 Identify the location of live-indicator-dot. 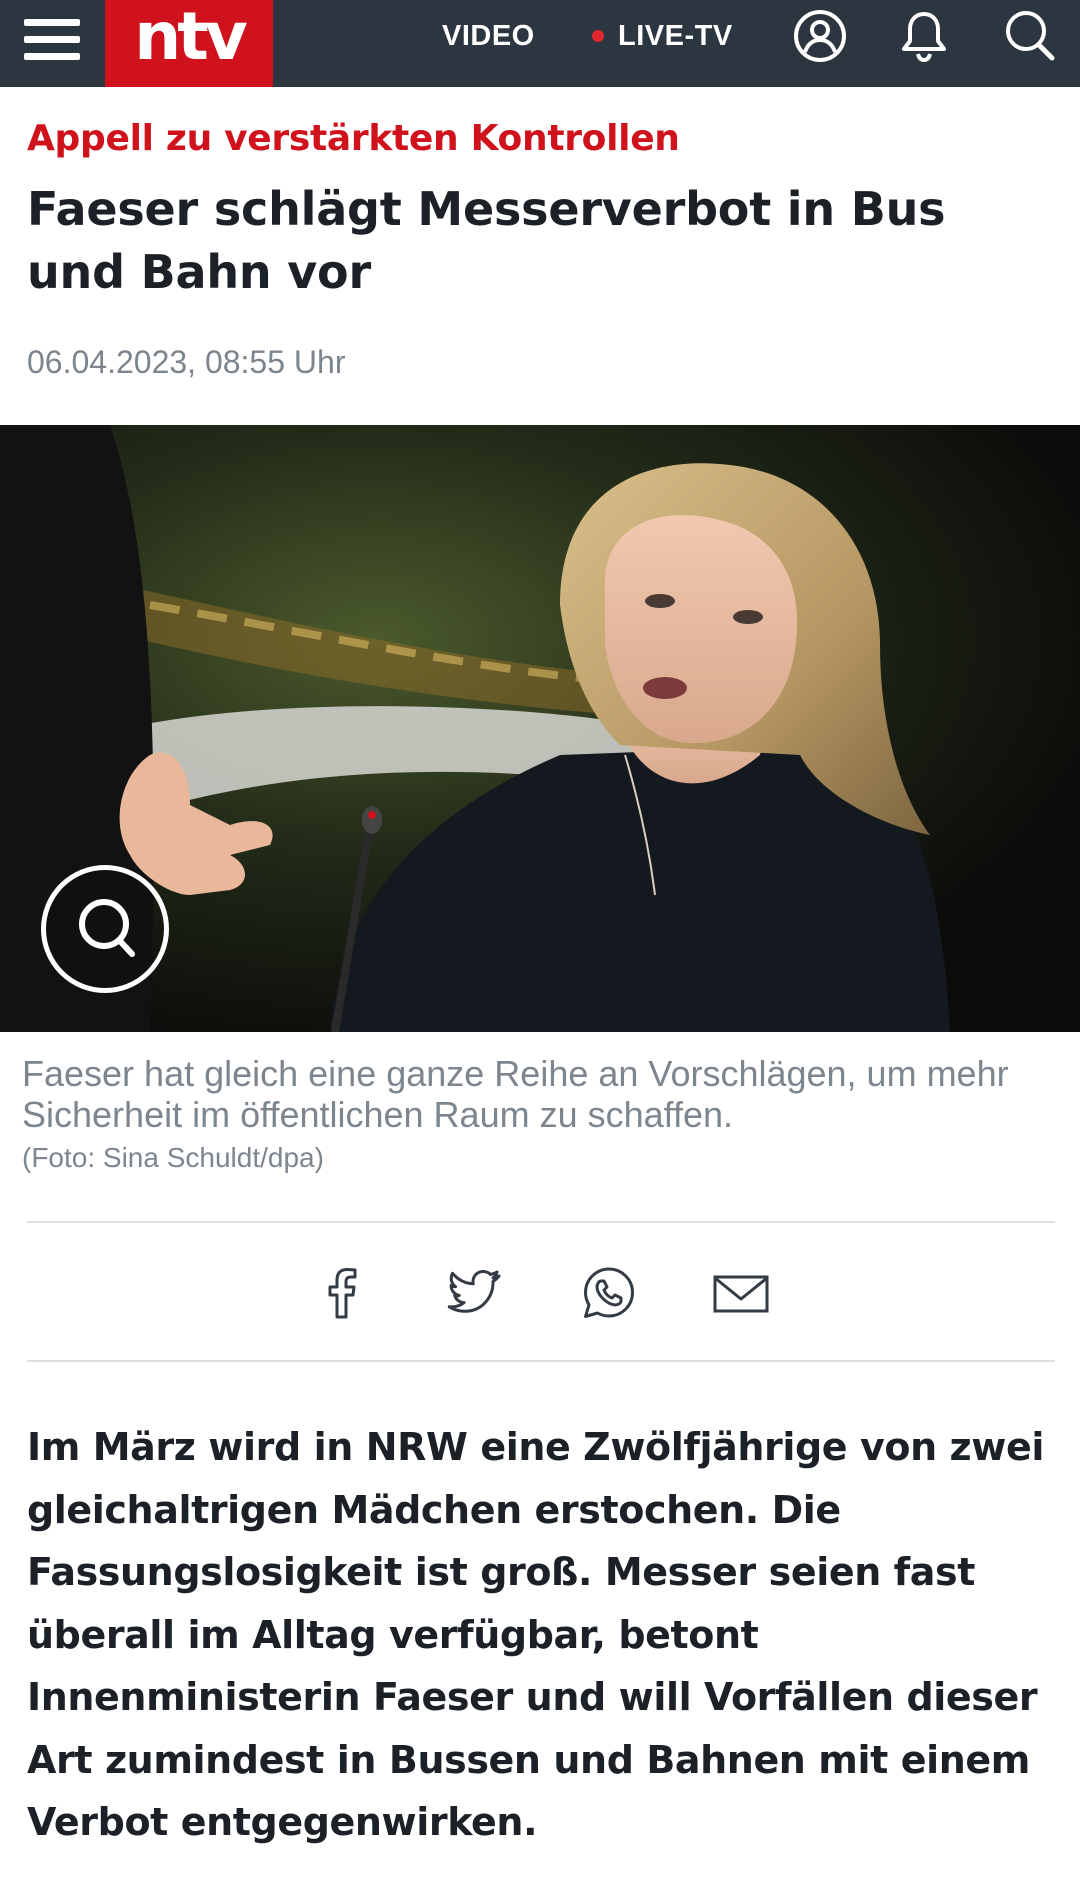
(598, 36).